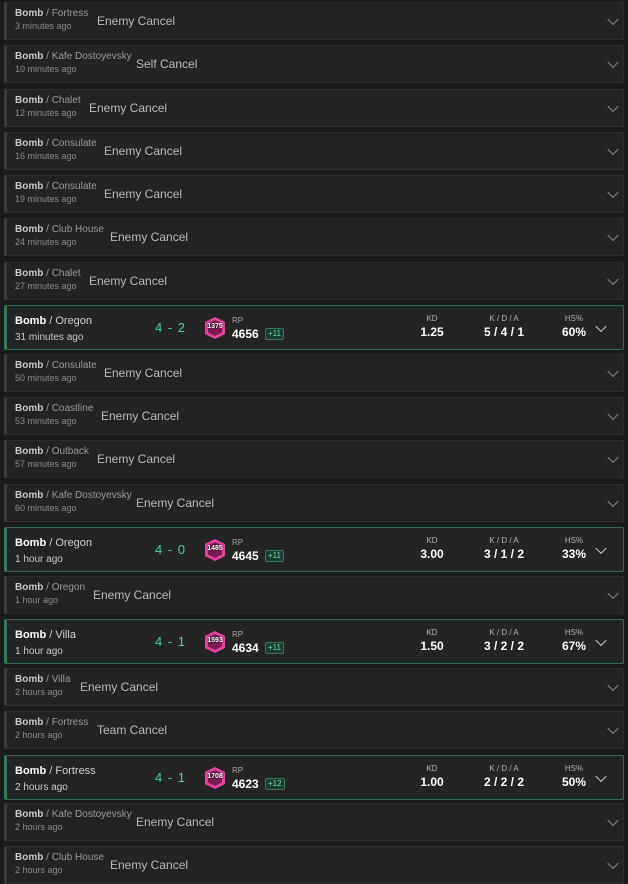  I want to click on match-info: Bomb / Club House 24 minutes ago, so click(59, 235).